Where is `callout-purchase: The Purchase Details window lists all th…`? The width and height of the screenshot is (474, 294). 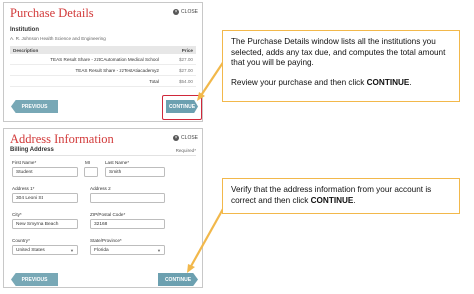
callout-purchase: The Purchase Details window lists all th… is located at coordinates (341, 66).